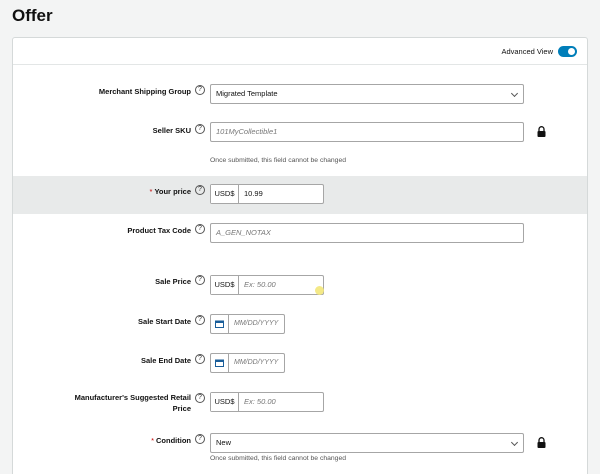  I want to click on tax-code-input: A_GEN_NOTAX, so click(367, 233).